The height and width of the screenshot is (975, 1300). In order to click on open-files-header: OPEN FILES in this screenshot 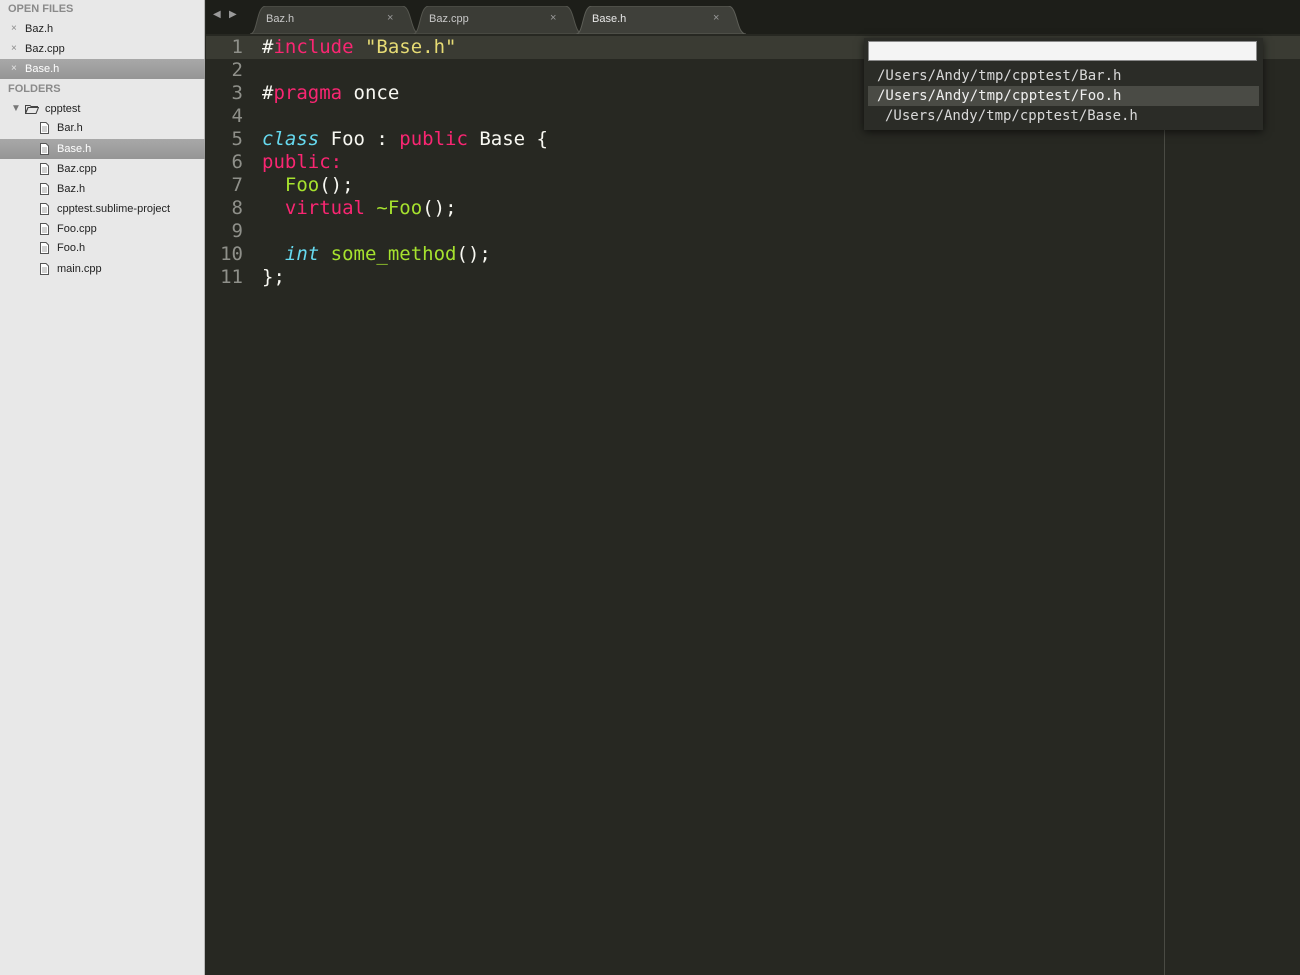, I will do `click(41, 9)`.